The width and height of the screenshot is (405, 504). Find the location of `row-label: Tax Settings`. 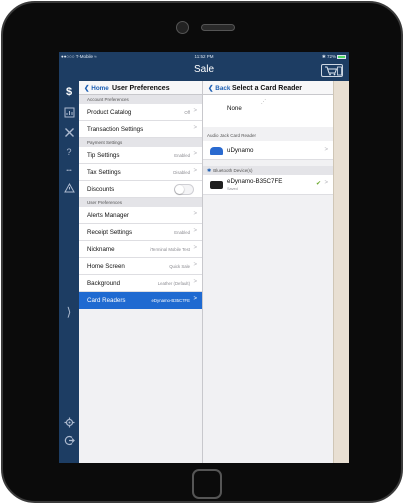

row-label: Tax Settings is located at coordinates (104, 172).